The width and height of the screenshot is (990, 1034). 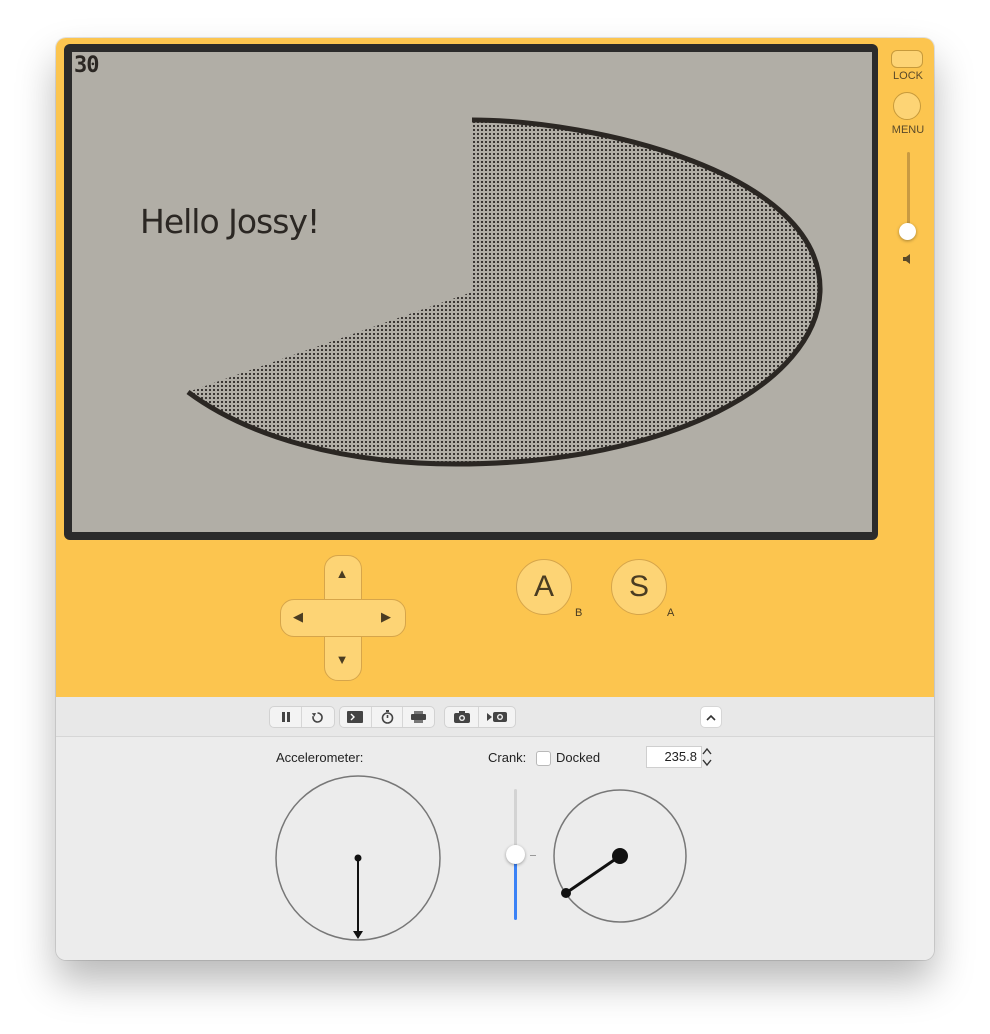 What do you see at coordinates (578, 757) in the screenshot?
I see `docked-label: Docked` at bounding box center [578, 757].